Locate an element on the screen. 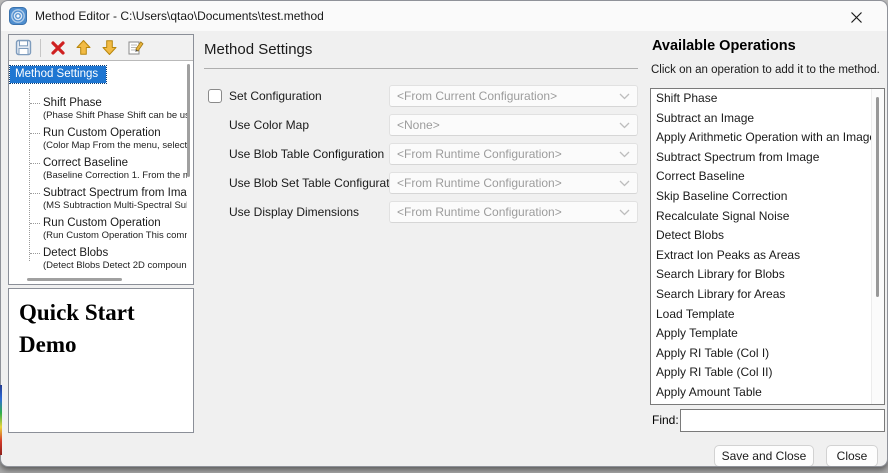  operation-list-item: Apply Arithmetic Operation with an Image is located at coordinates (767, 138).